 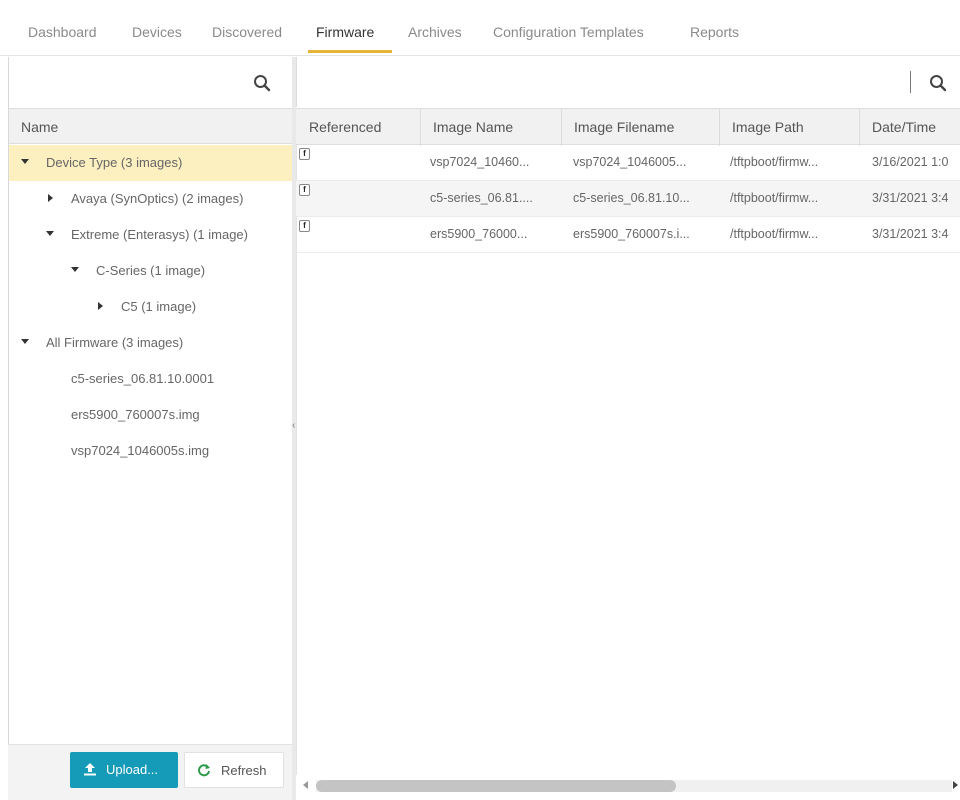 I want to click on tree-node-device-type: Device Type (3 images), so click(x=151, y=163).